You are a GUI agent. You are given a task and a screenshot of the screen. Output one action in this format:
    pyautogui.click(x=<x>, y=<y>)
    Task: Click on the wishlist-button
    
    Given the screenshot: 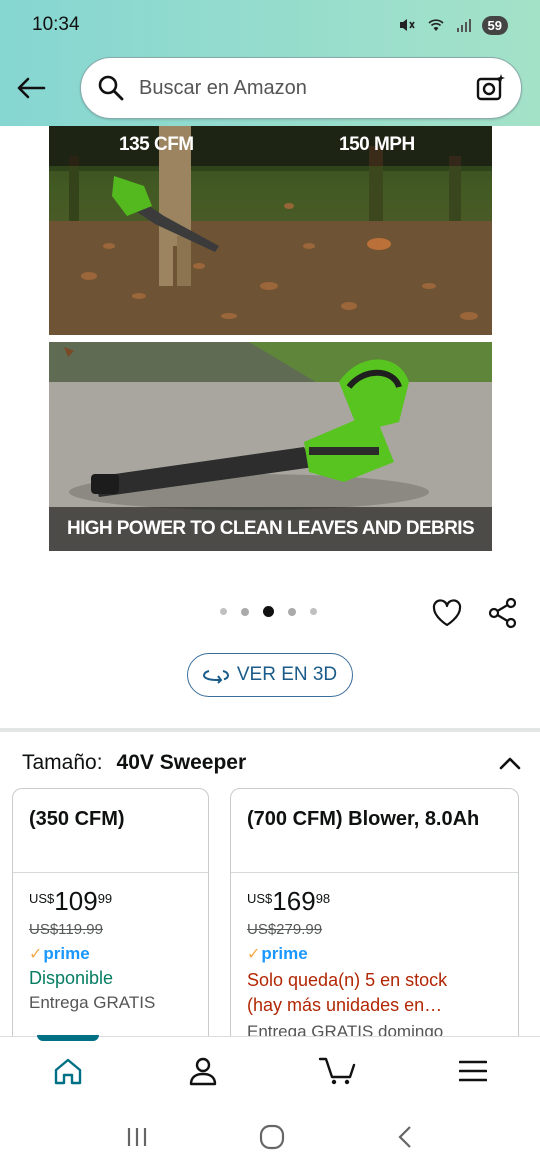 What is the action you would take?
    pyautogui.click(x=447, y=613)
    